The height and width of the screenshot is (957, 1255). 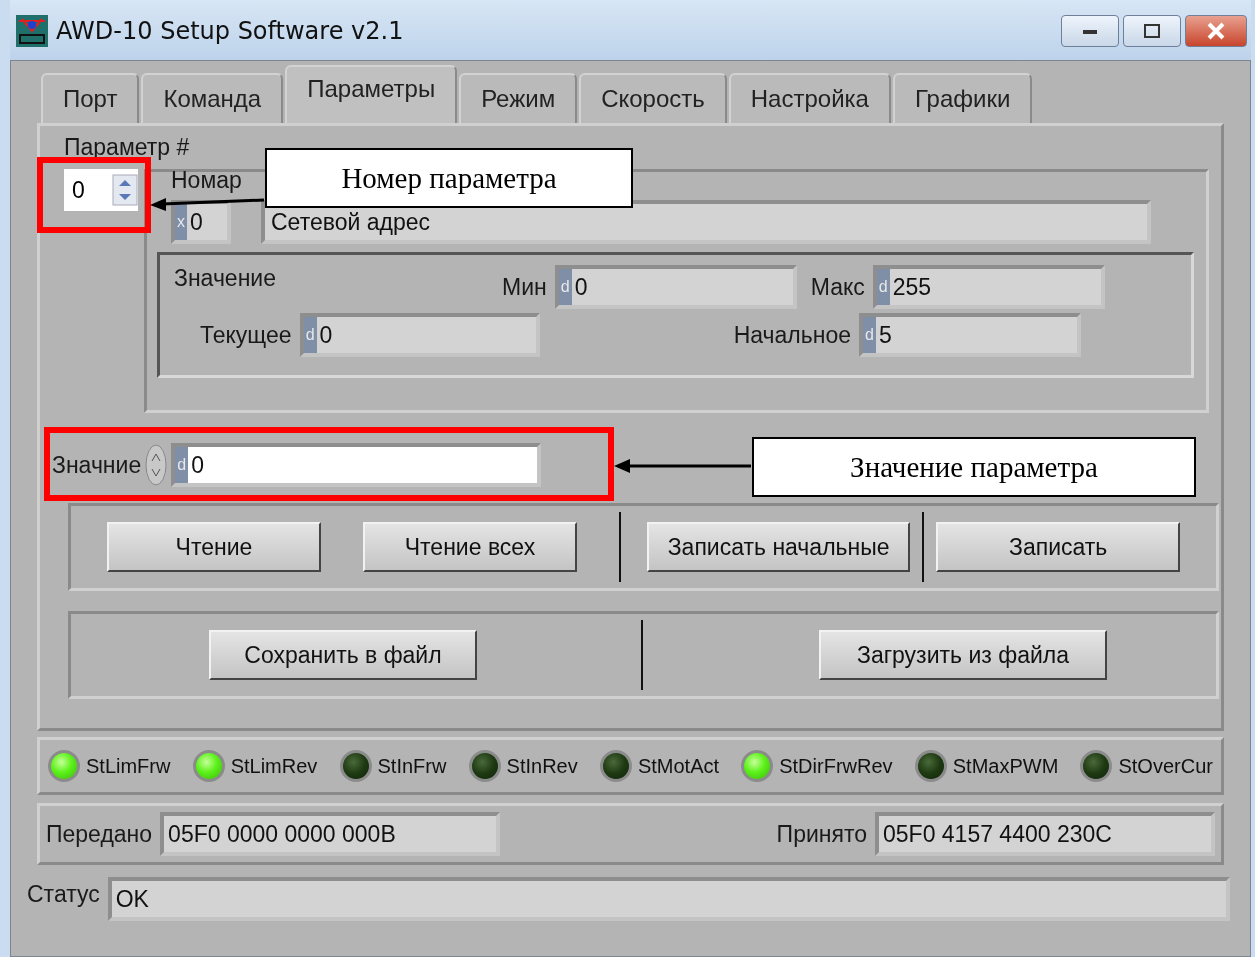 I want to click on received-label: Принято, so click(x=821, y=834).